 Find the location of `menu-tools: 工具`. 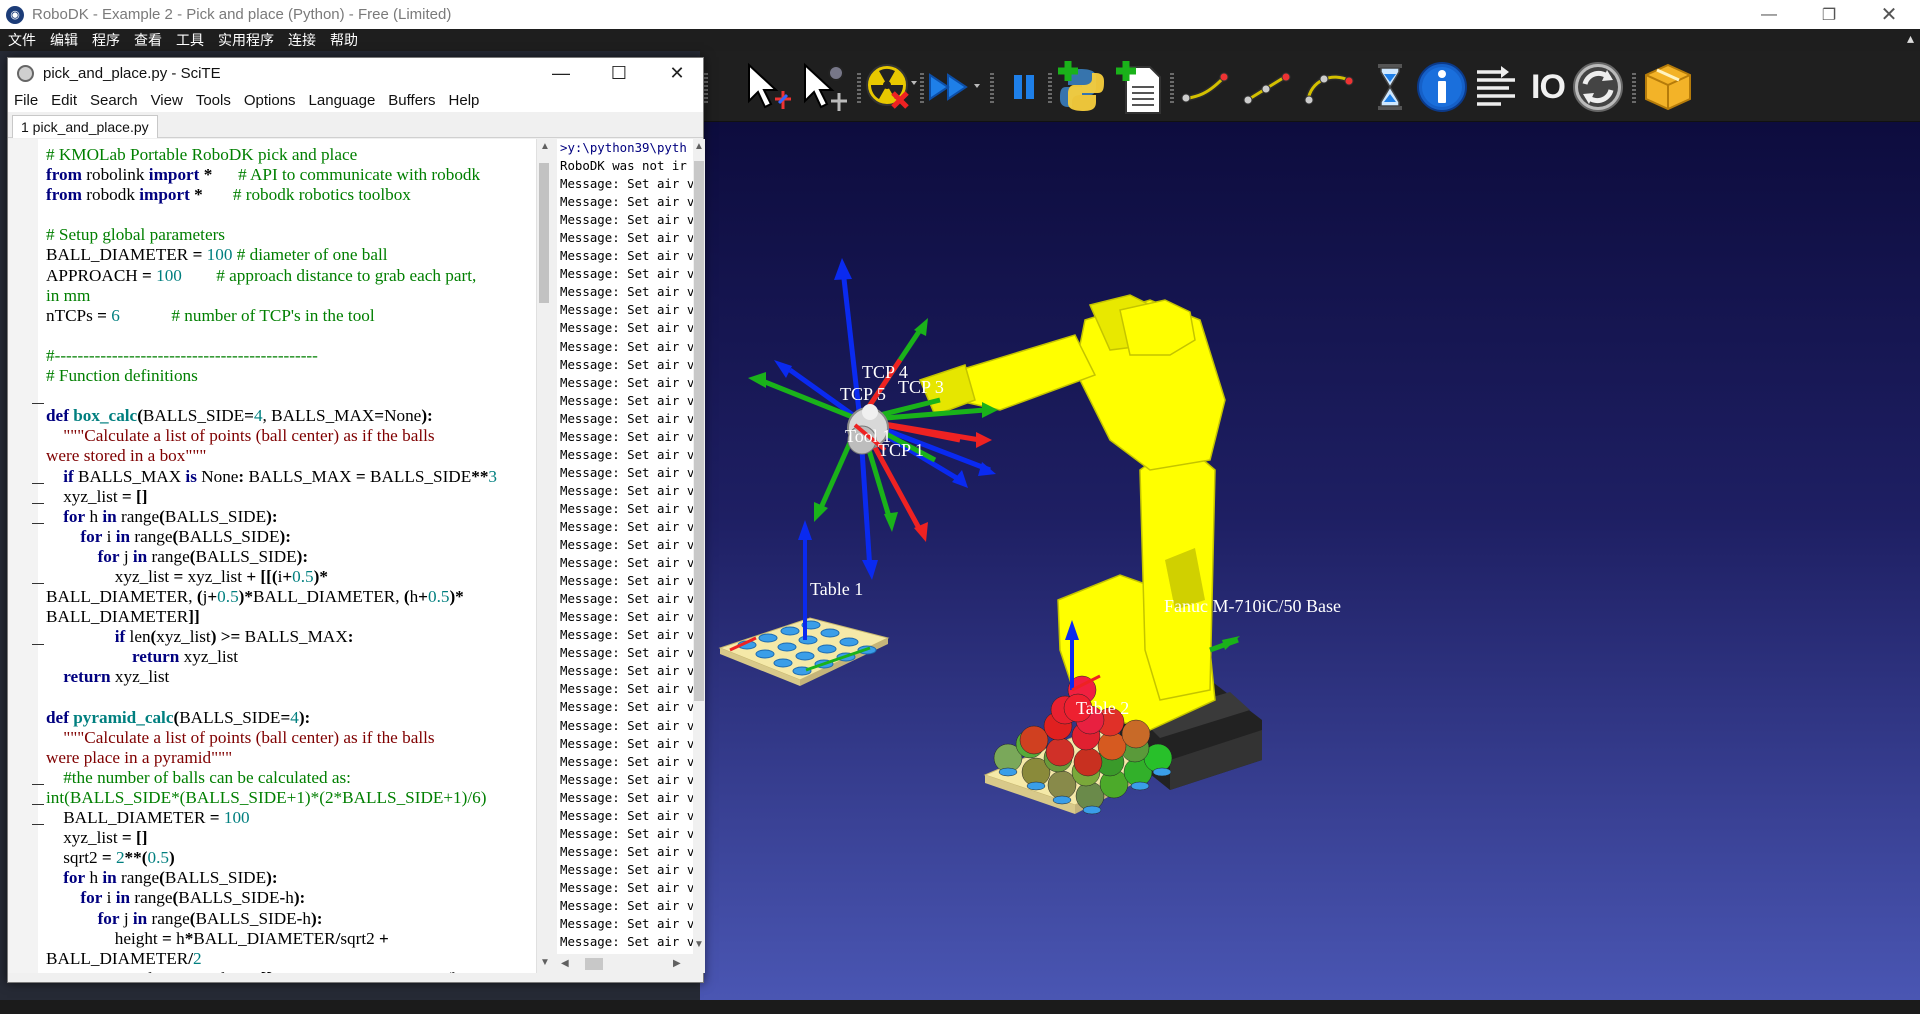

menu-tools: 工具 is located at coordinates (189, 40).